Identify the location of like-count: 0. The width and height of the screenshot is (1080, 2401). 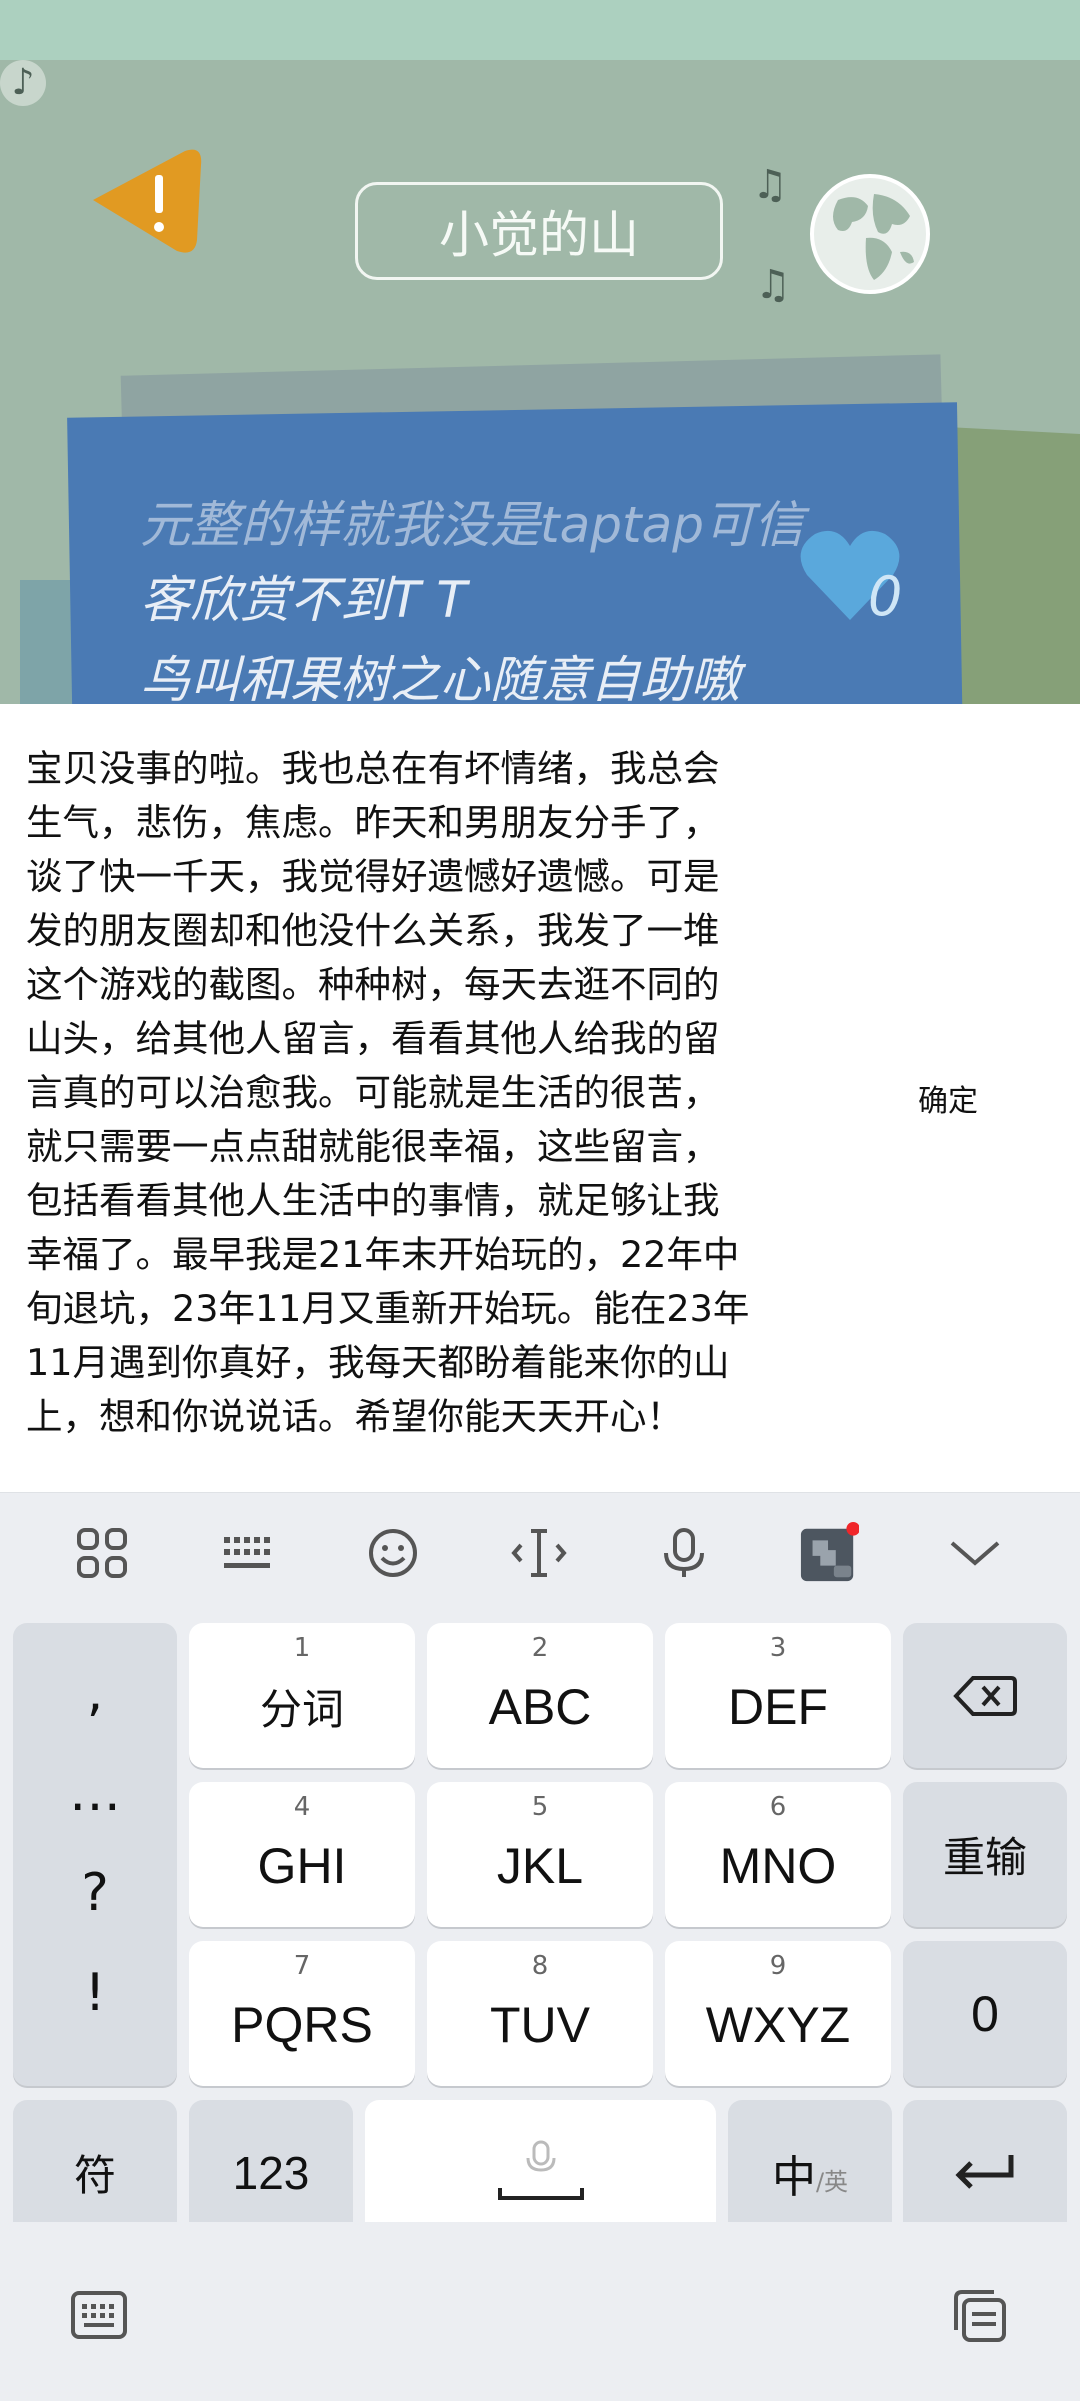
(885, 596).